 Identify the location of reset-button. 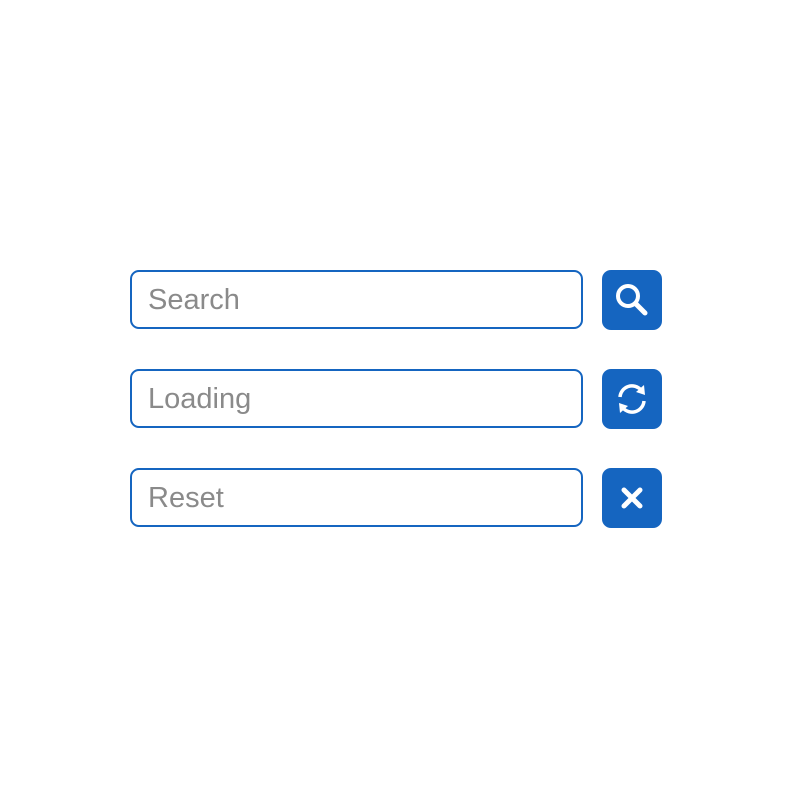
(632, 498).